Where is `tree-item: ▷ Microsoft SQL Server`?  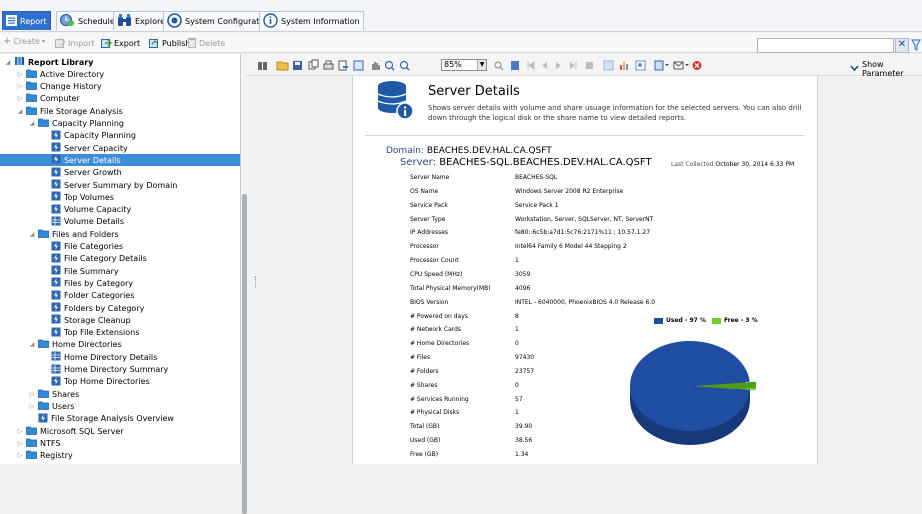 tree-item: ▷ Microsoft SQL Server is located at coordinates (70, 431).